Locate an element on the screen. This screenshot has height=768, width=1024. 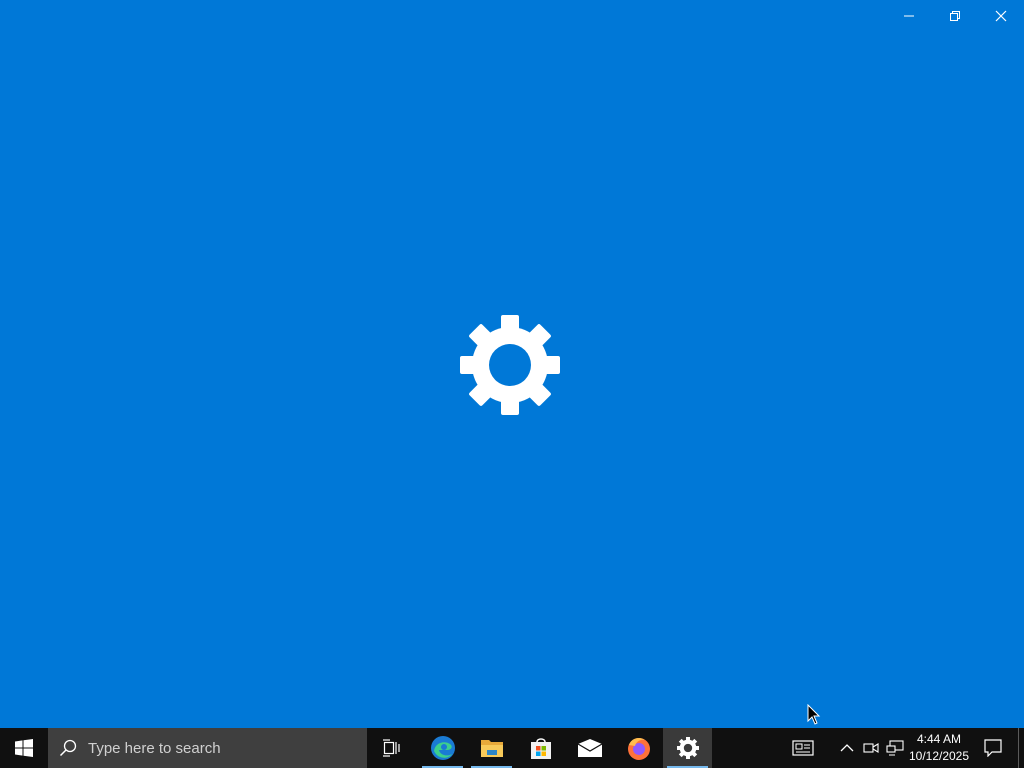
minimize-icon is located at coordinates (909, 16).